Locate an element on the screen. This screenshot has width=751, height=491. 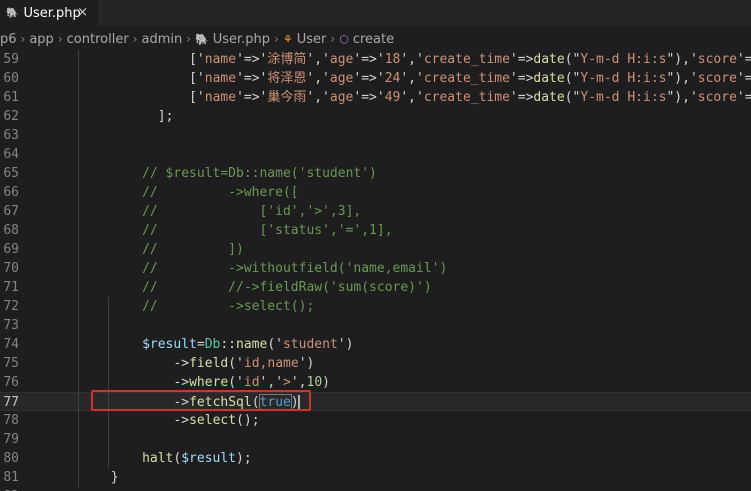
breadcrumb-item: admin is located at coordinates (161, 39).